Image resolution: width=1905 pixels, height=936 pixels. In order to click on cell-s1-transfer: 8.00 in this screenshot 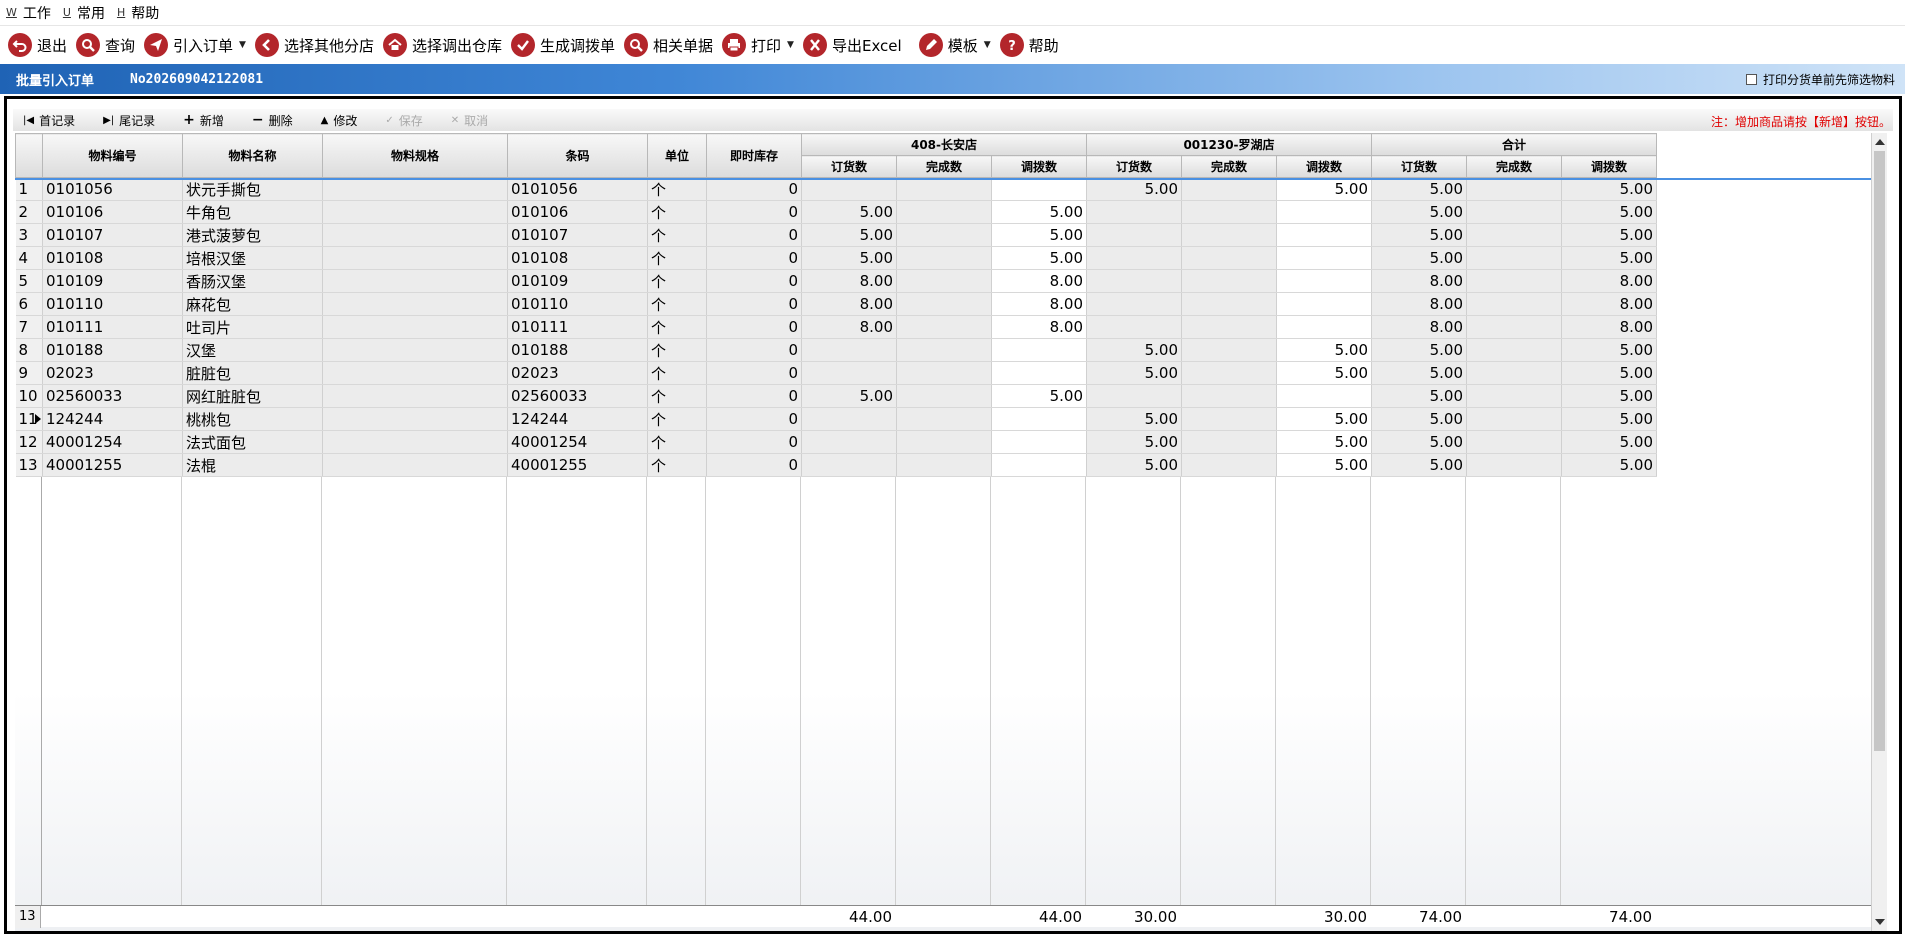, I will do `click(1039, 304)`.